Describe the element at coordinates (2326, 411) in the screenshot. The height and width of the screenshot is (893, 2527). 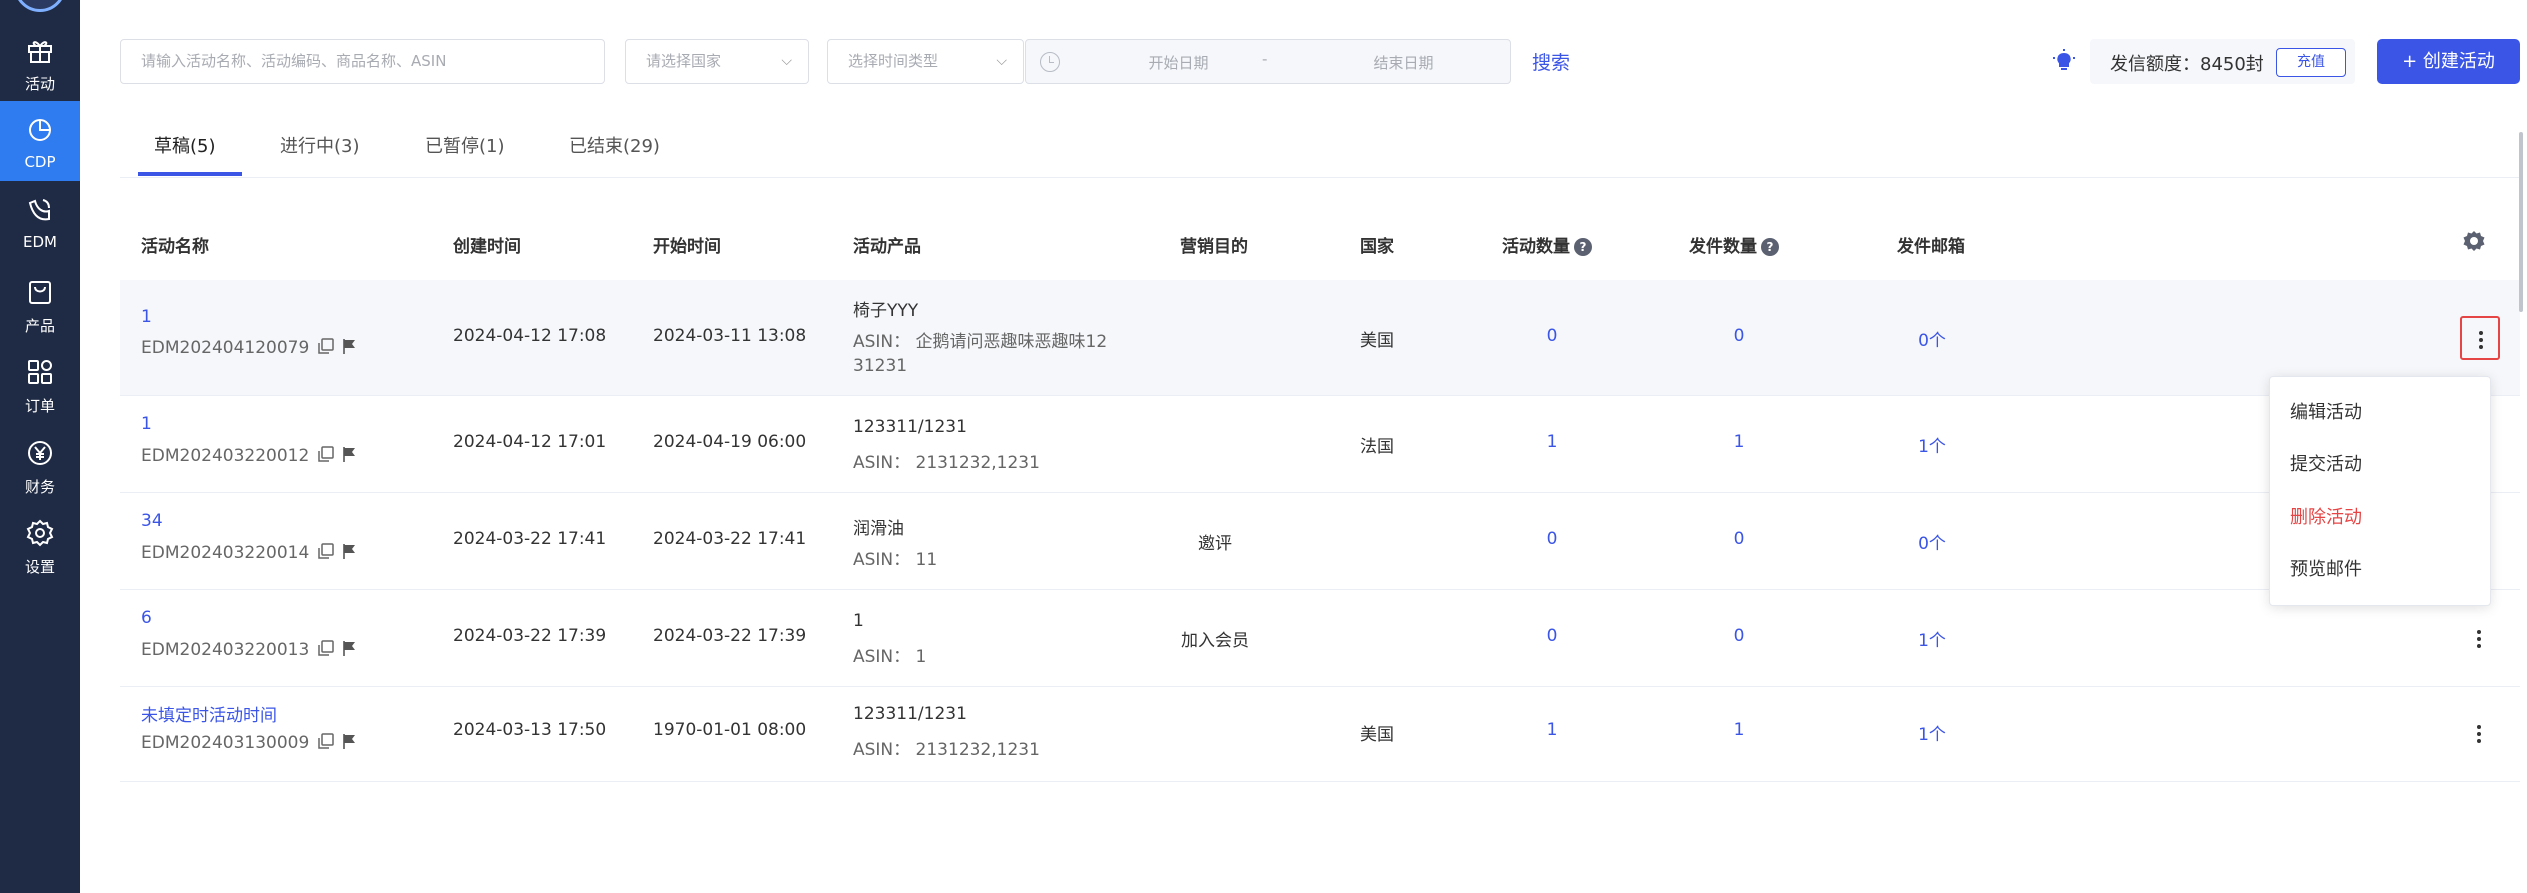
I see `menu-item-edit-activity: 编辑活动` at that location.